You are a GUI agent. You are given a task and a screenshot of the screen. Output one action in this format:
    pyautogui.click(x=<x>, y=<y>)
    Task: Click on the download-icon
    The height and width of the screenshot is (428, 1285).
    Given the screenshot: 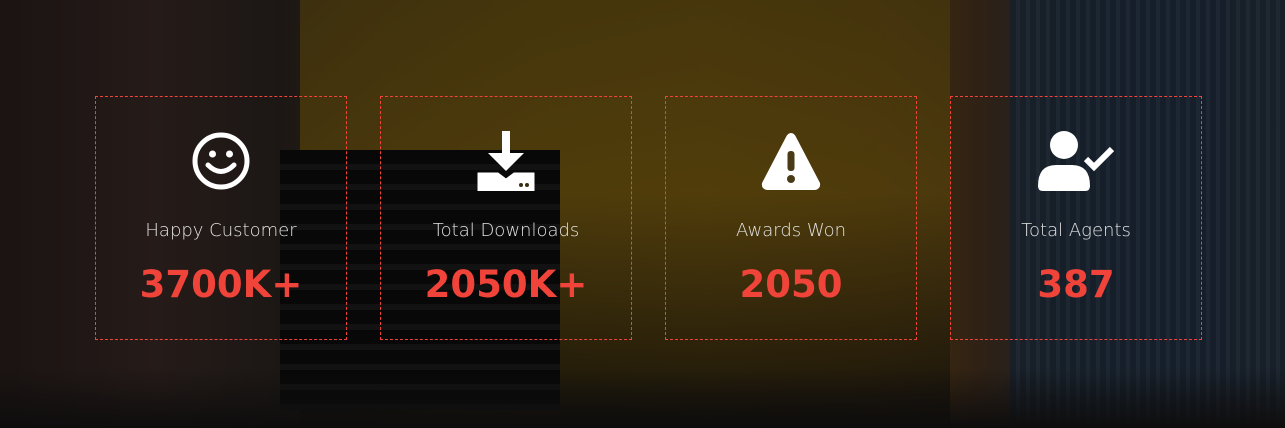 What is the action you would take?
    pyautogui.click(x=506, y=161)
    